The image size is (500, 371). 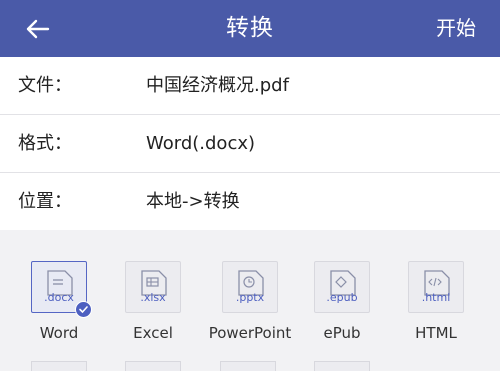 What do you see at coordinates (436, 287) in the screenshot?
I see `format-tile: .html` at bounding box center [436, 287].